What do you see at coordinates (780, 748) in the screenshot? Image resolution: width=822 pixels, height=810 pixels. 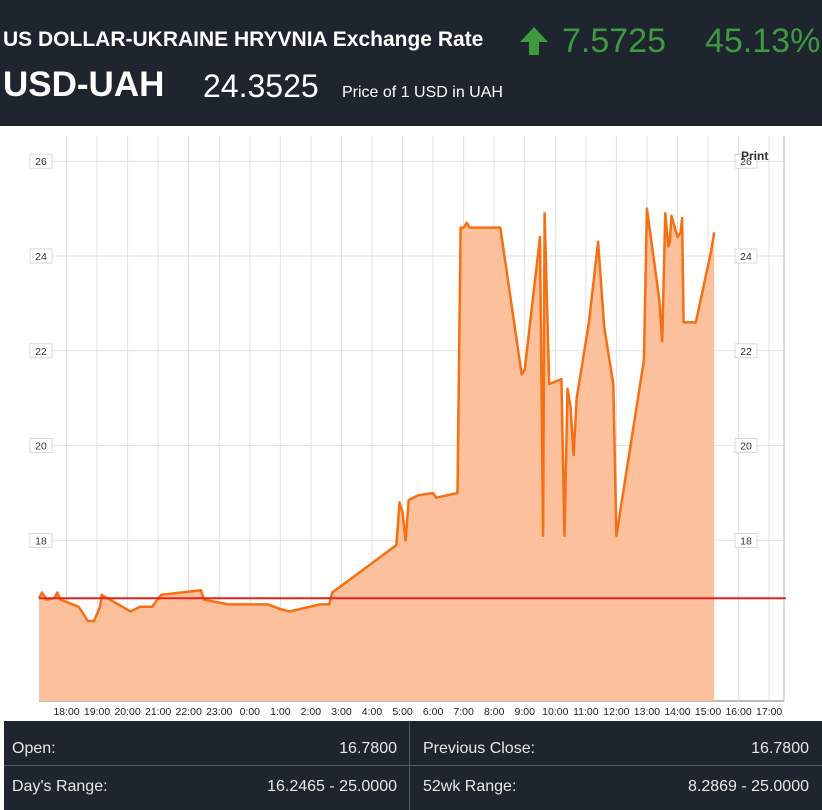 I see `previous-close-value: 16.7800` at bounding box center [780, 748].